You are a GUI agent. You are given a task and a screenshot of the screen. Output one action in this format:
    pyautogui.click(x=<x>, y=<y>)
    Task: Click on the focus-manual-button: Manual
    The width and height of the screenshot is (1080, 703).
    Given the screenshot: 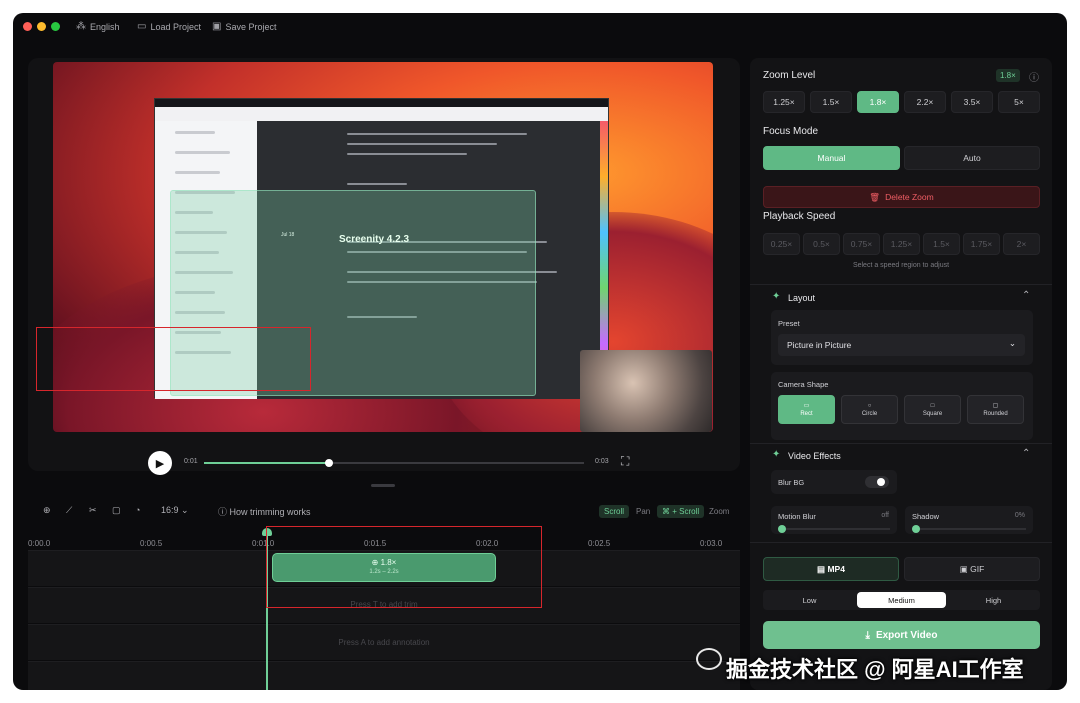 What is the action you would take?
    pyautogui.click(x=831, y=158)
    